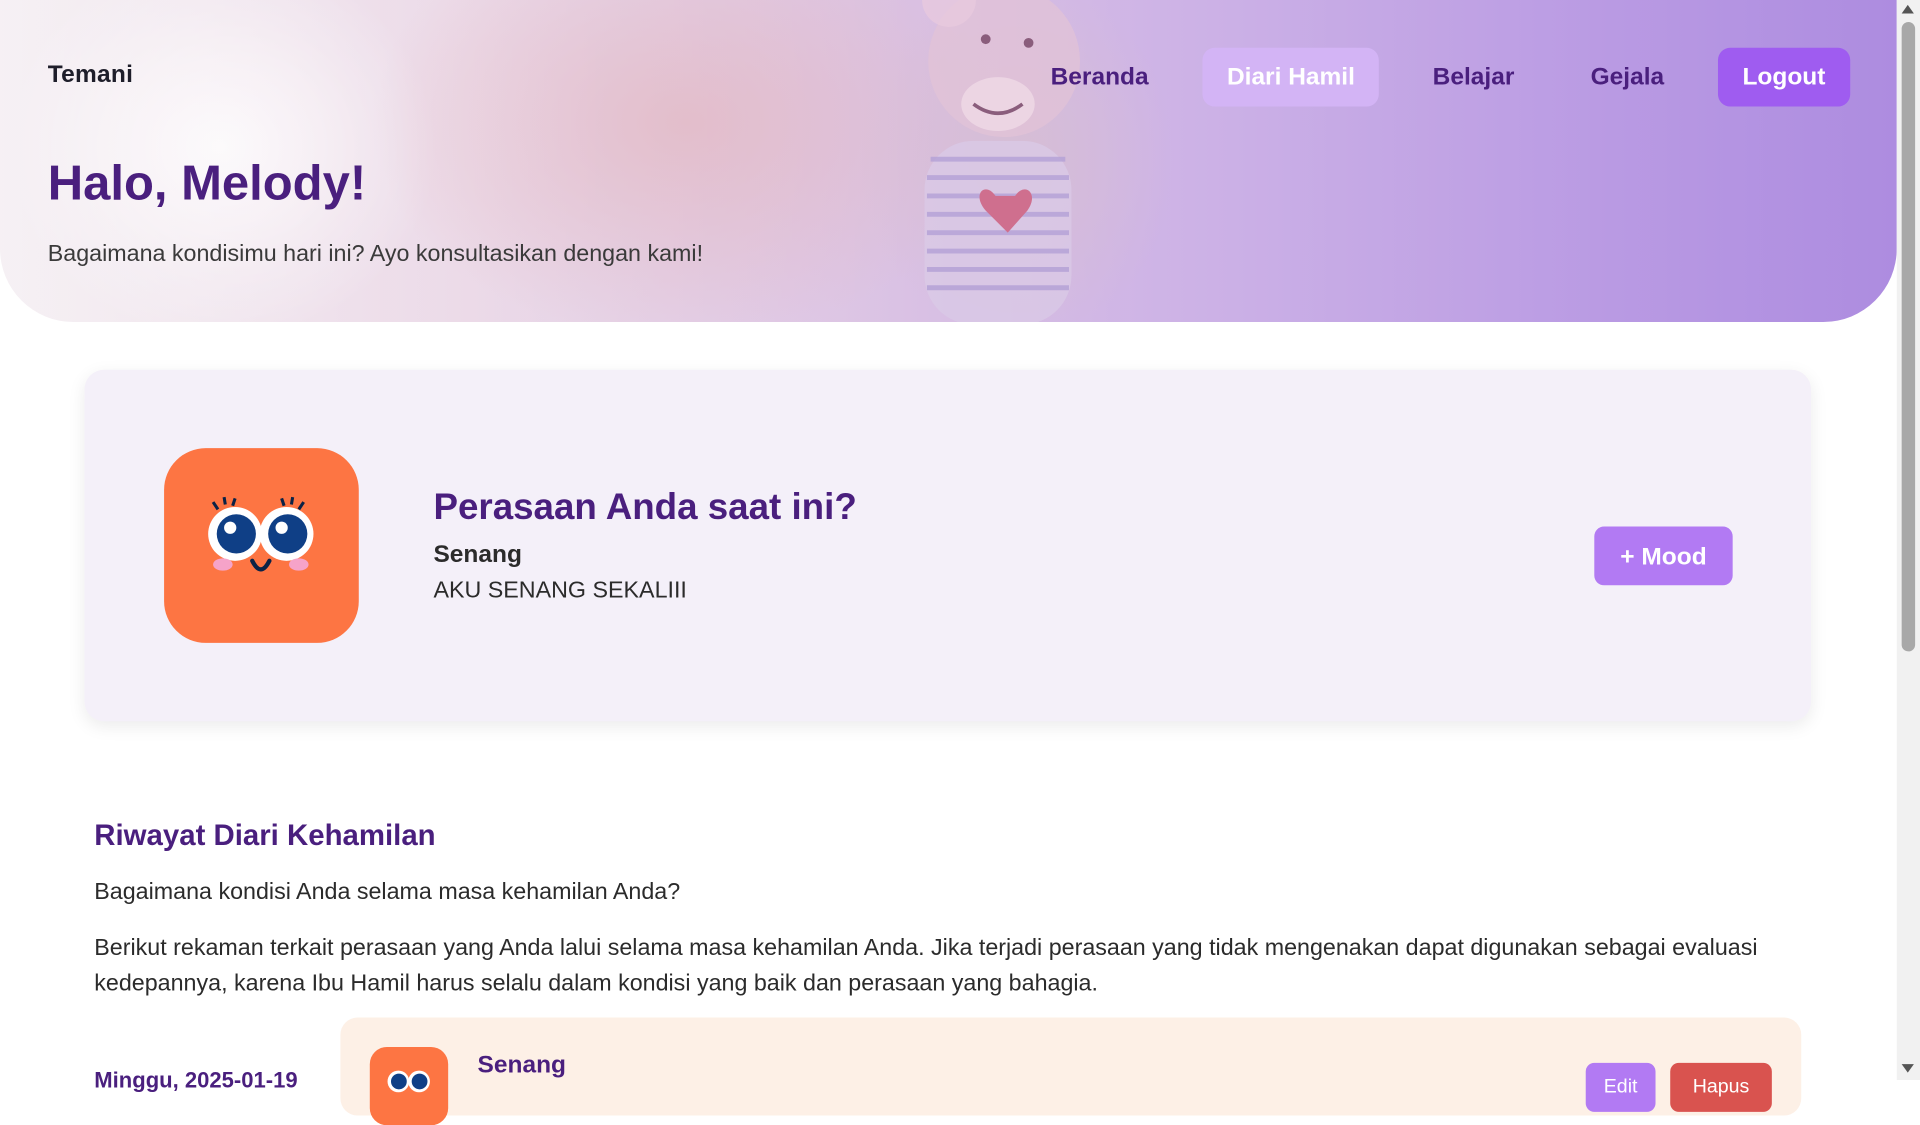 The image size is (1920, 1125). Describe the element at coordinates (1663, 556) in the screenshot. I see `add-mood-button: + Mood` at that location.